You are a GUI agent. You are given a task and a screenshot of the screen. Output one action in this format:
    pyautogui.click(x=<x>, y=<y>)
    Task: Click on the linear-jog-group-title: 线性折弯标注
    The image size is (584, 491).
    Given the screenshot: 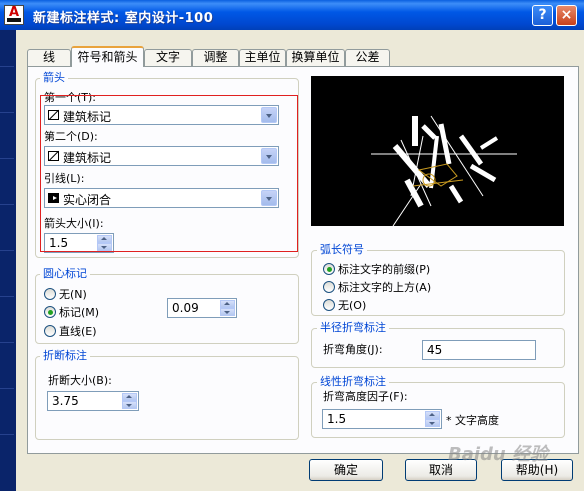 What is the action you would take?
    pyautogui.click(x=353, y=382)
    